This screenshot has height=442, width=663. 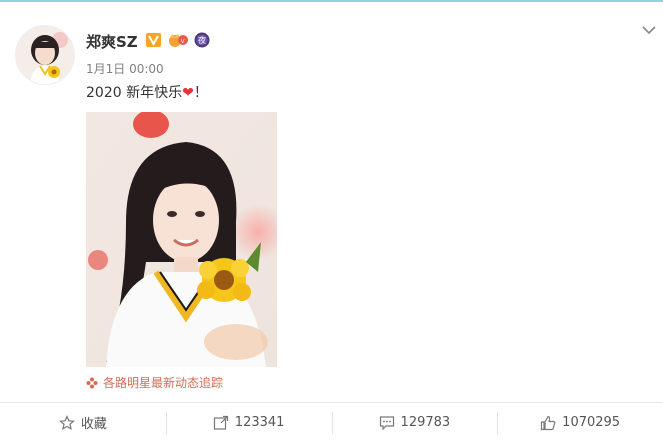 What do you see at coordinates (220, 422) in the screenshot?
I see `repost-icon` at bounding box center [220, 422].